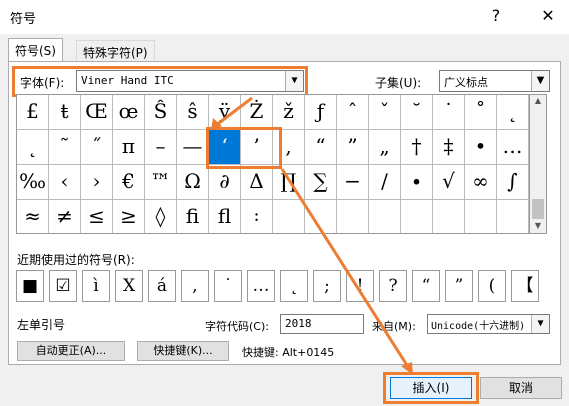  I want to click on subset-select: 广义标点 ▼, so click(494, 81).